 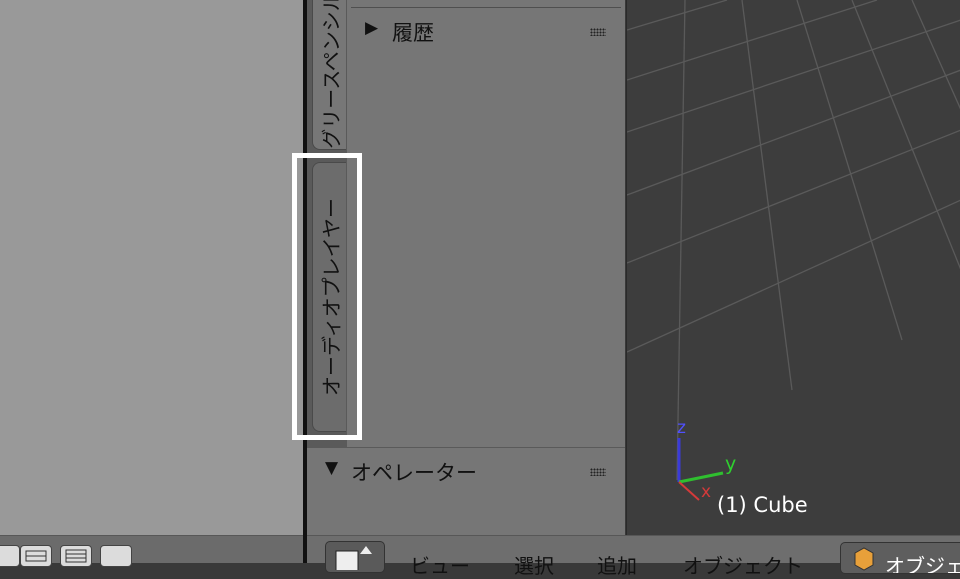 What do you see at coordinates (617, 564) in the screenshot?
I see `menu-add: 追加` at bounding box center [617, 564].